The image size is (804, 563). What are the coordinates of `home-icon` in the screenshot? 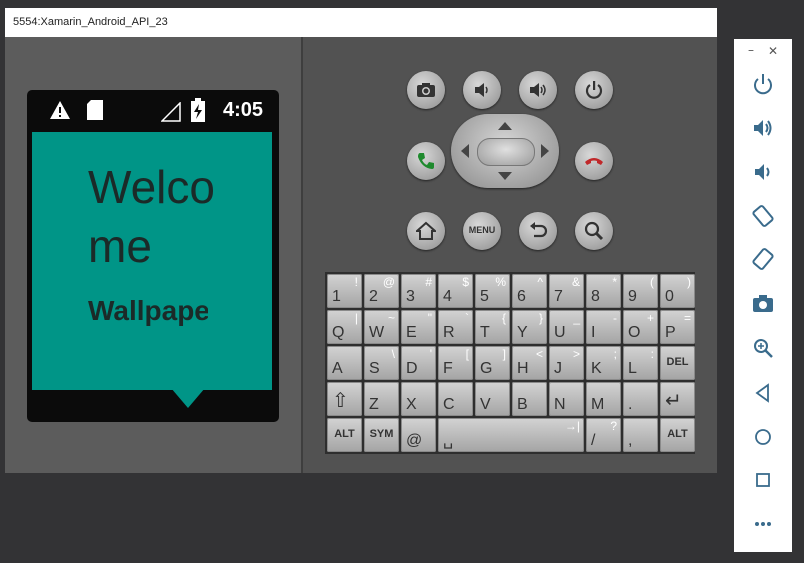 It's located at (763, 439).